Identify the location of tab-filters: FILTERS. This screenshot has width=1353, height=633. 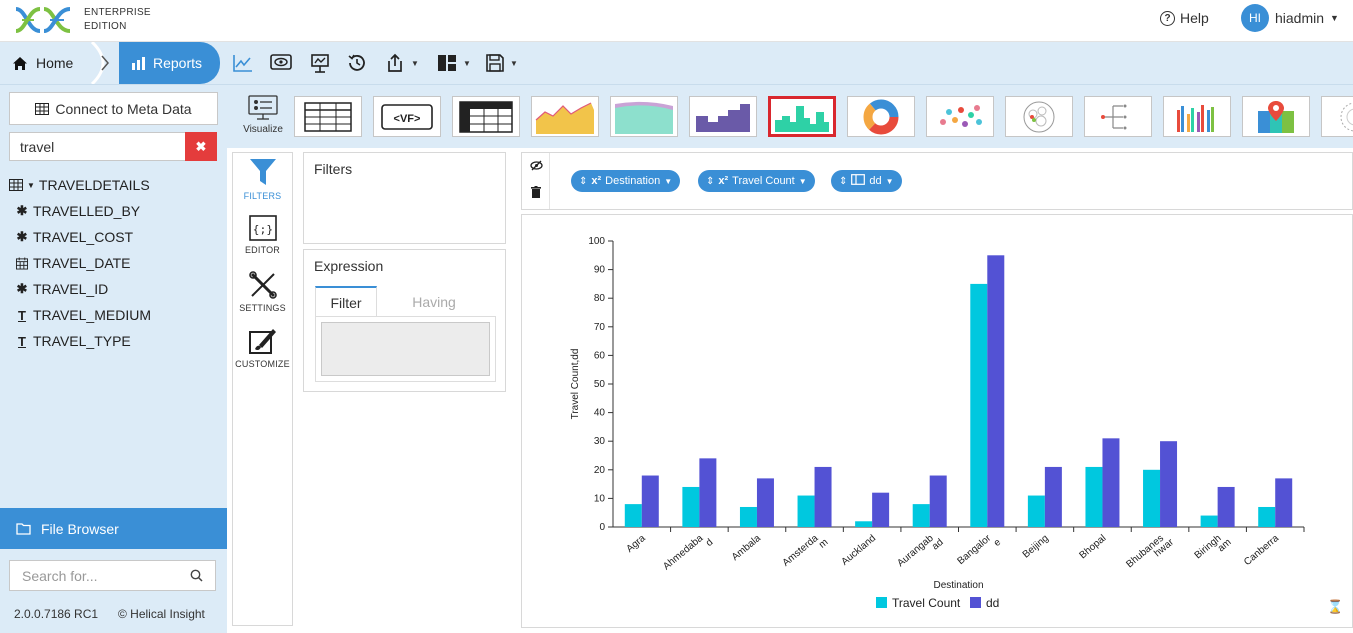
(262, 179).